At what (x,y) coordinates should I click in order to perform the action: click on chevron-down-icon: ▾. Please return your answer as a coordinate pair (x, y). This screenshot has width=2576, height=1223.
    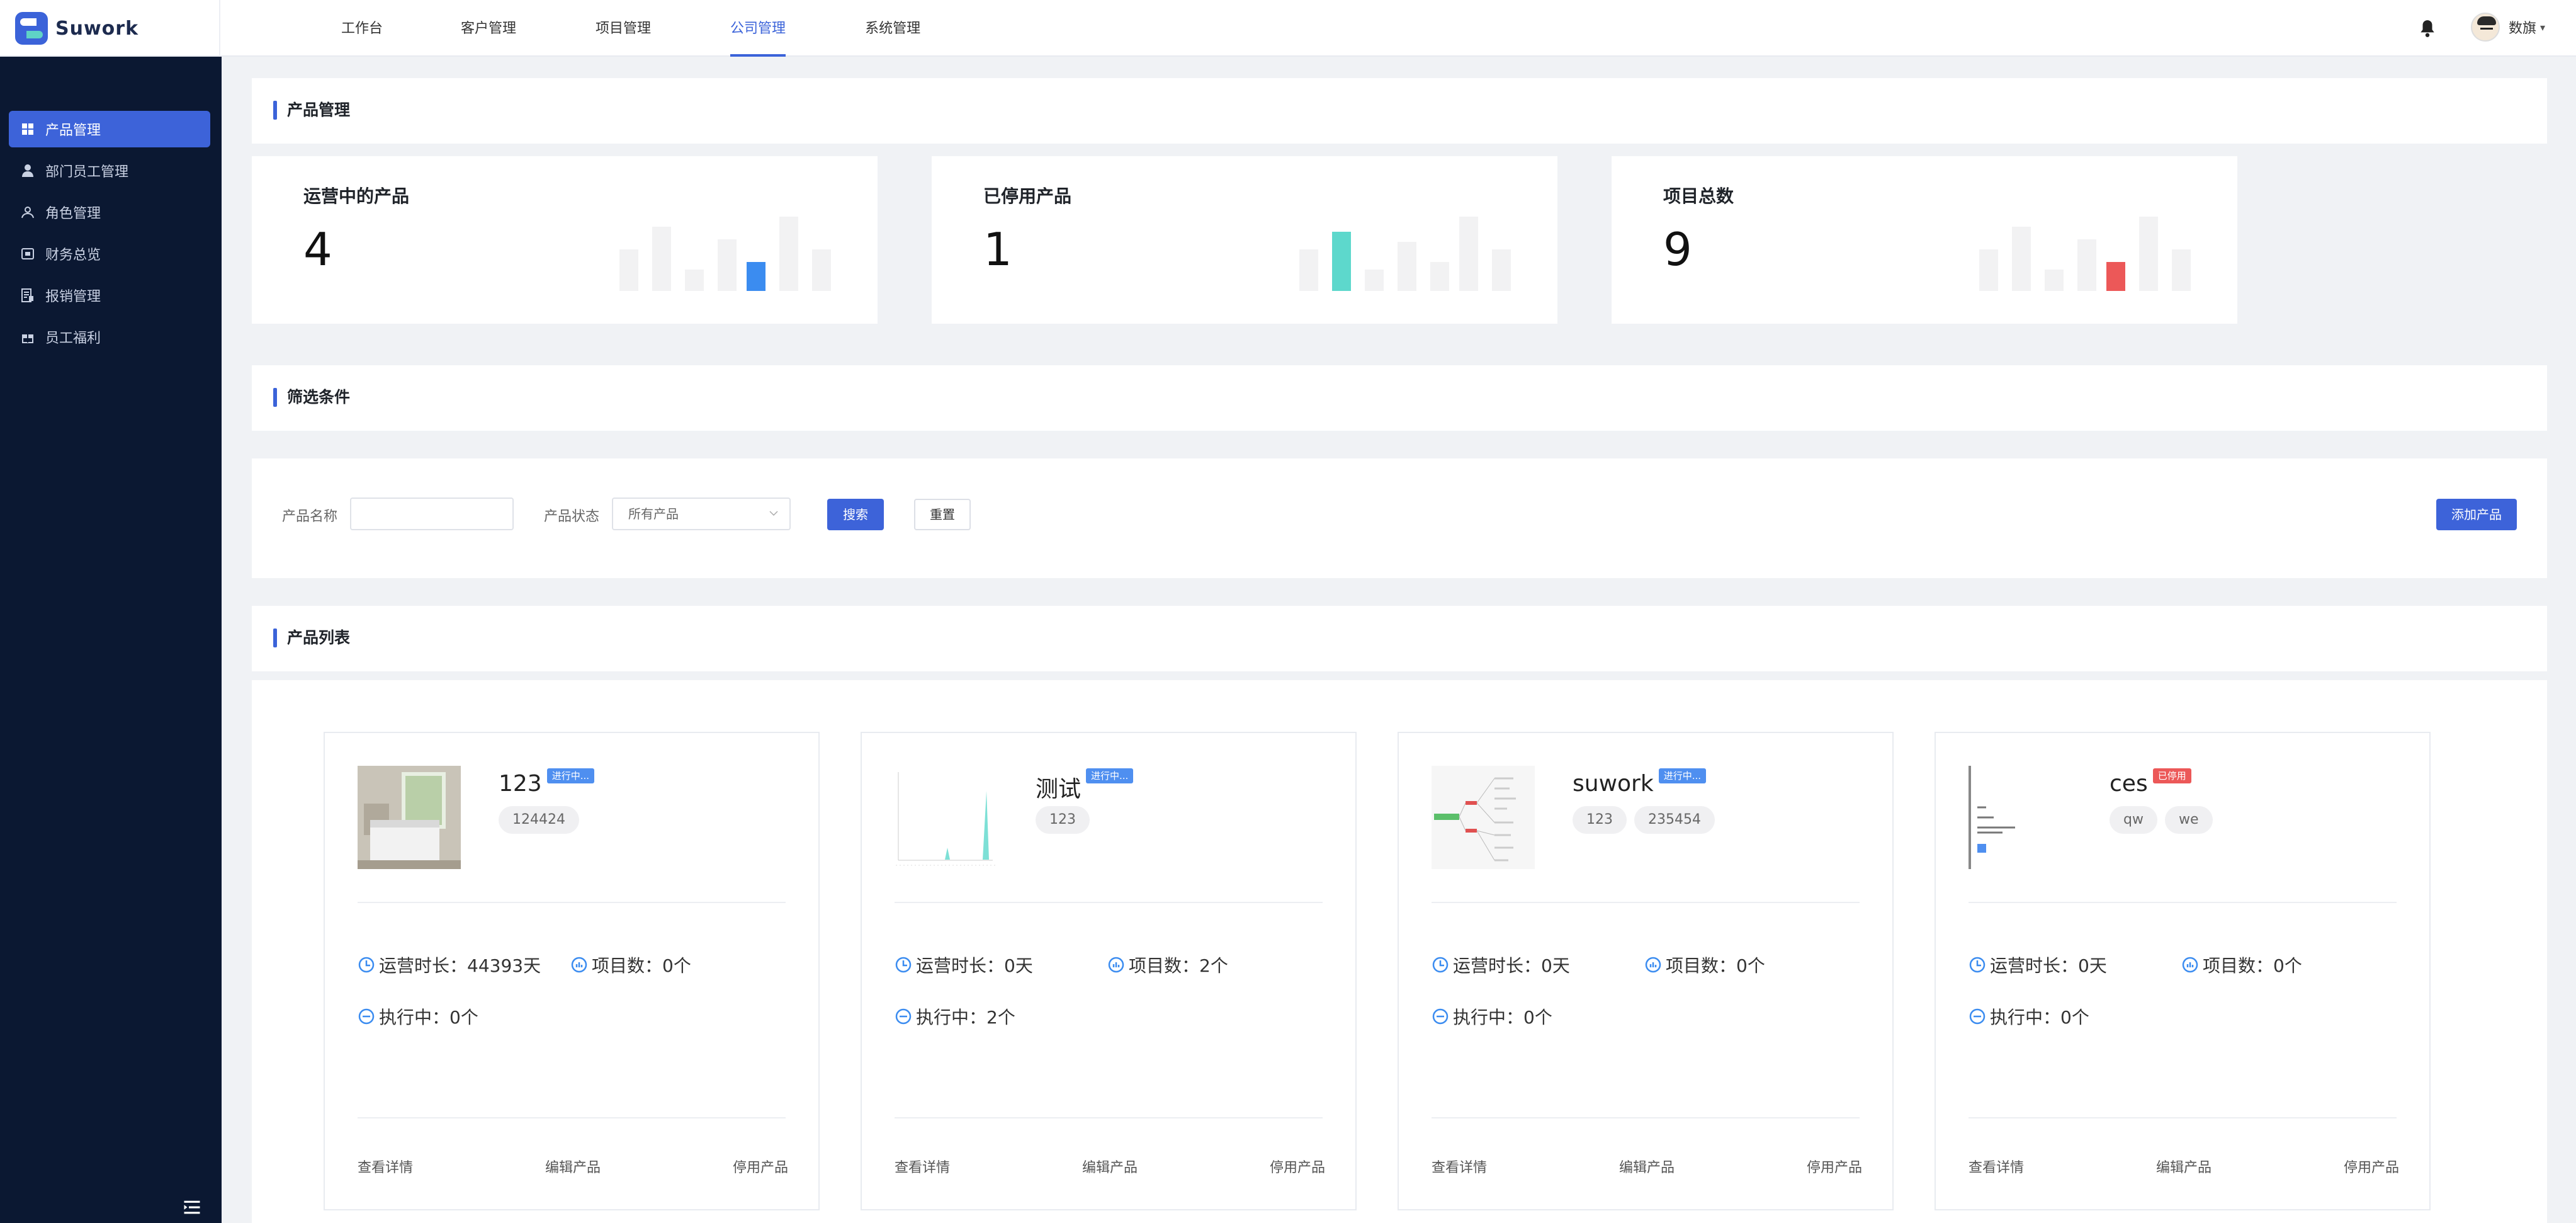
    Looking at the image, I should click on (2543, 27).